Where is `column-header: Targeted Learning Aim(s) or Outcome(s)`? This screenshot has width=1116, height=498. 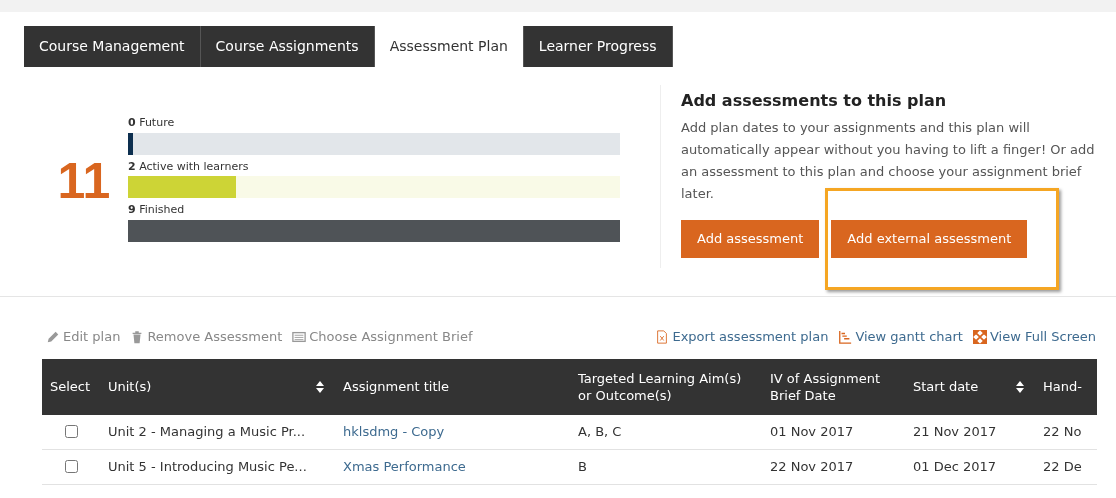 column-header: Targeted Learning Aim(s) or Outcome(s) is located at coordinates (660, 386).